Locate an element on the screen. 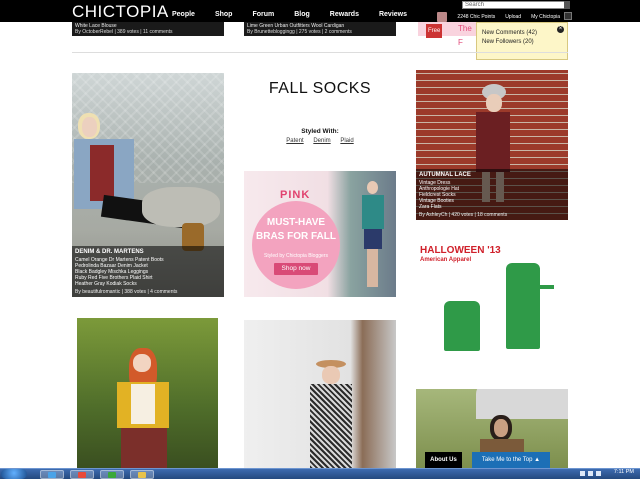 This screenshot has width=640, height=479. about-us-button: About Us is located at coordinates (443, 460).